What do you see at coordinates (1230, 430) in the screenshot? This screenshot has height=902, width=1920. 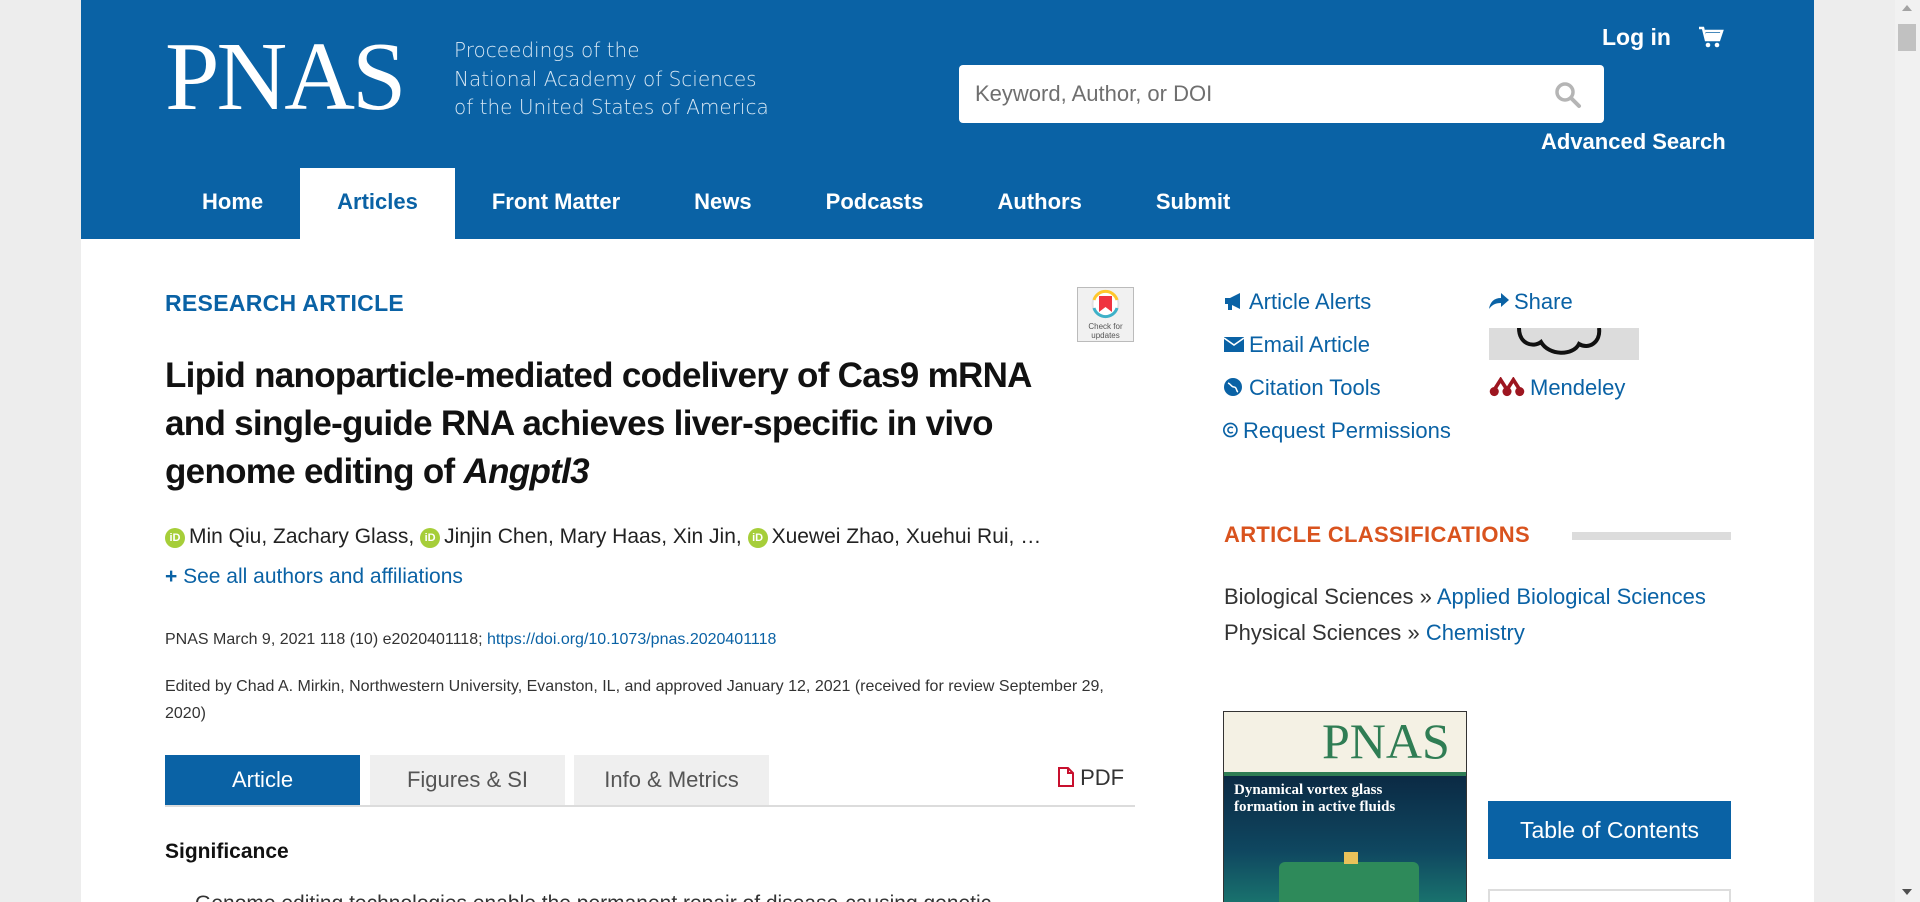 I see `copyright-icon` at bounding box center [1230, 430].